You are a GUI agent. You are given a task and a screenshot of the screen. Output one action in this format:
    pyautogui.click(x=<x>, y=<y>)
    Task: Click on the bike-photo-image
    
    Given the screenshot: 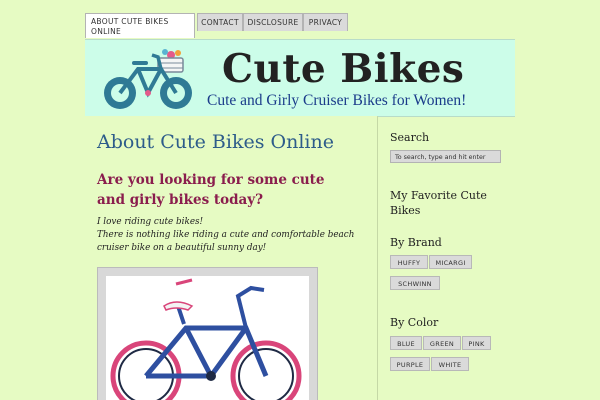 What is the action you would take?
    pyautogui.click(x=207, y=338)
    